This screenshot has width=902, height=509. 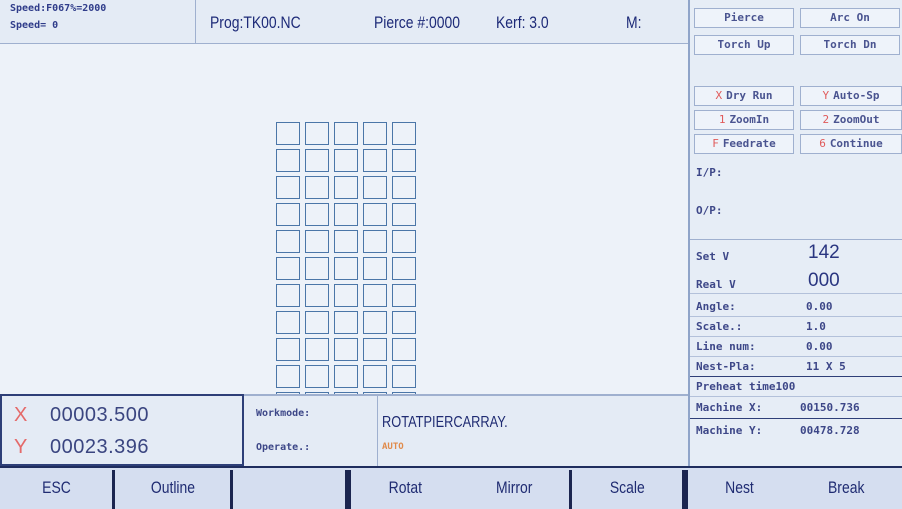 What do you see at coordinates (856, 95) in the screenshot?
I see `auto-speed-label: Auto-Sp` at bounding box center [856, 95].